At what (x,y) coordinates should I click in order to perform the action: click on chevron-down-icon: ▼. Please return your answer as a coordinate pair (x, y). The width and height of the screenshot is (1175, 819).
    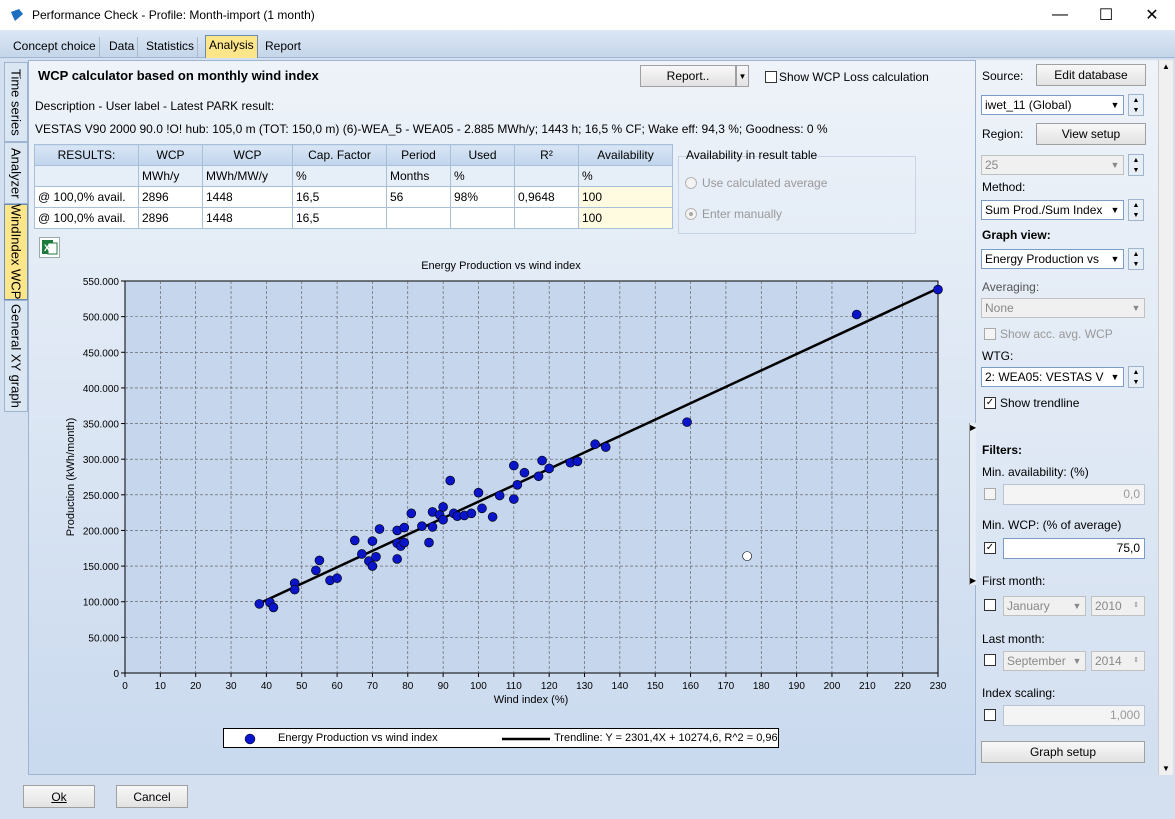
    Looking at the image, I should click on (1077, 606).